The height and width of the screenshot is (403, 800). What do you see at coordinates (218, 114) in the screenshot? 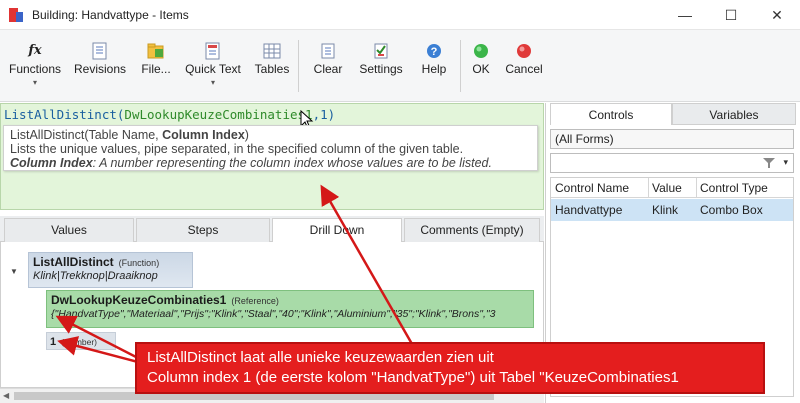
I see `expression-argument: DwLookupKeuzeCombinaties1` at bounding box center [218, 114].